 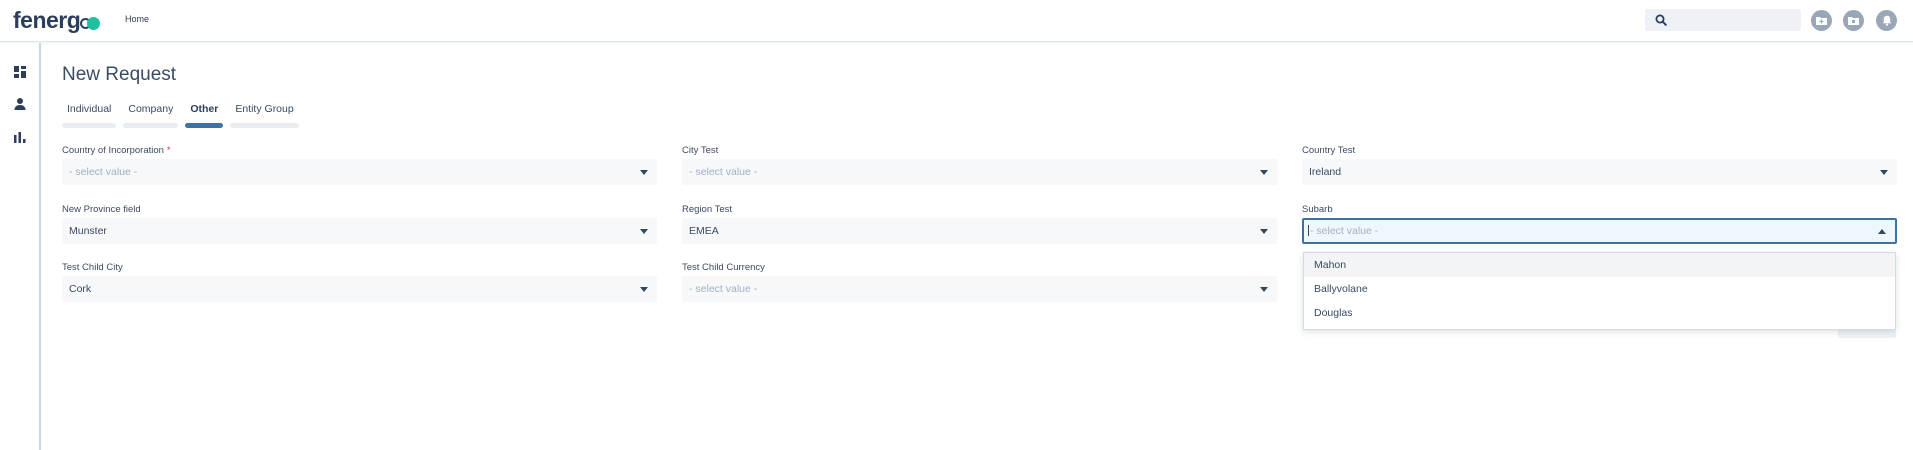 What do you see at coordinates (979, 231) in the screenshot?
I see `region-test-select: EMEA` at bounding box center [979, 231].